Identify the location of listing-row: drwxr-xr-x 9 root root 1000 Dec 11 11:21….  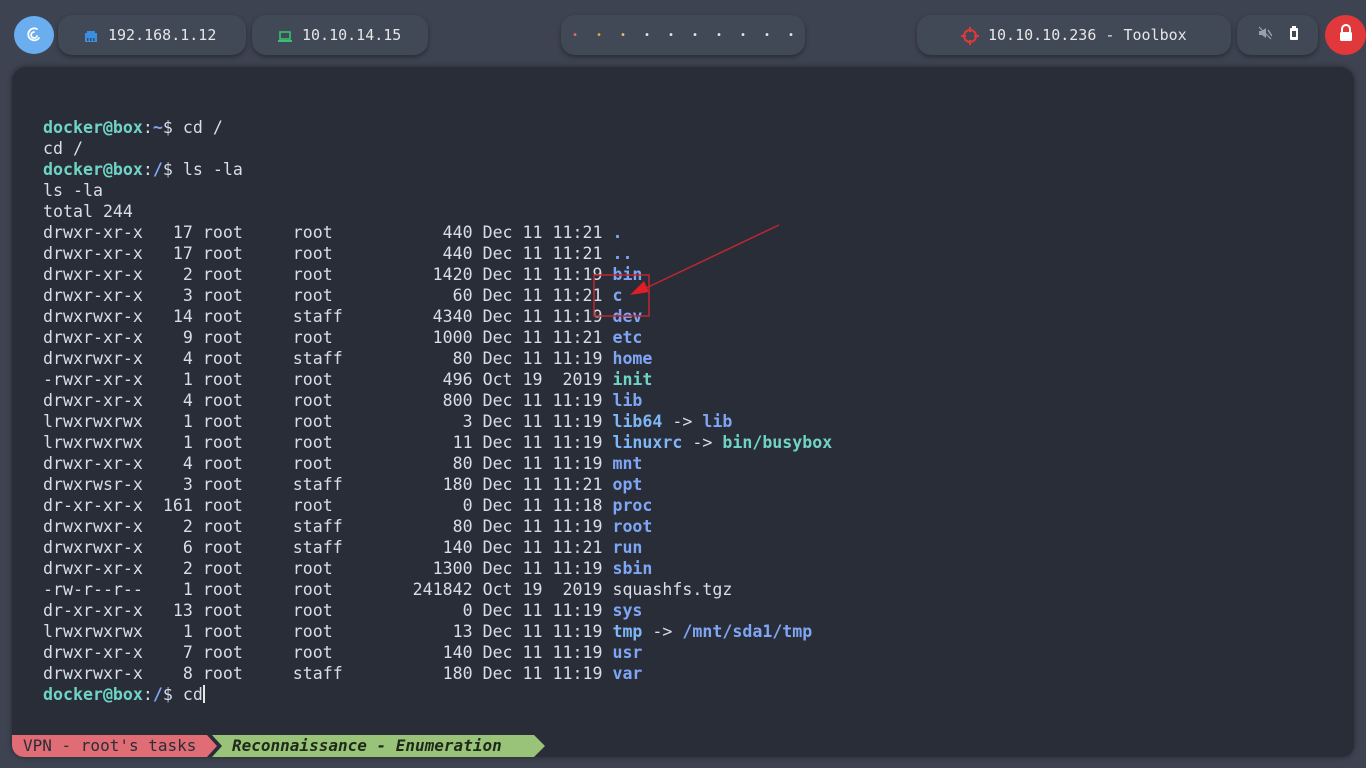
(437, 337).